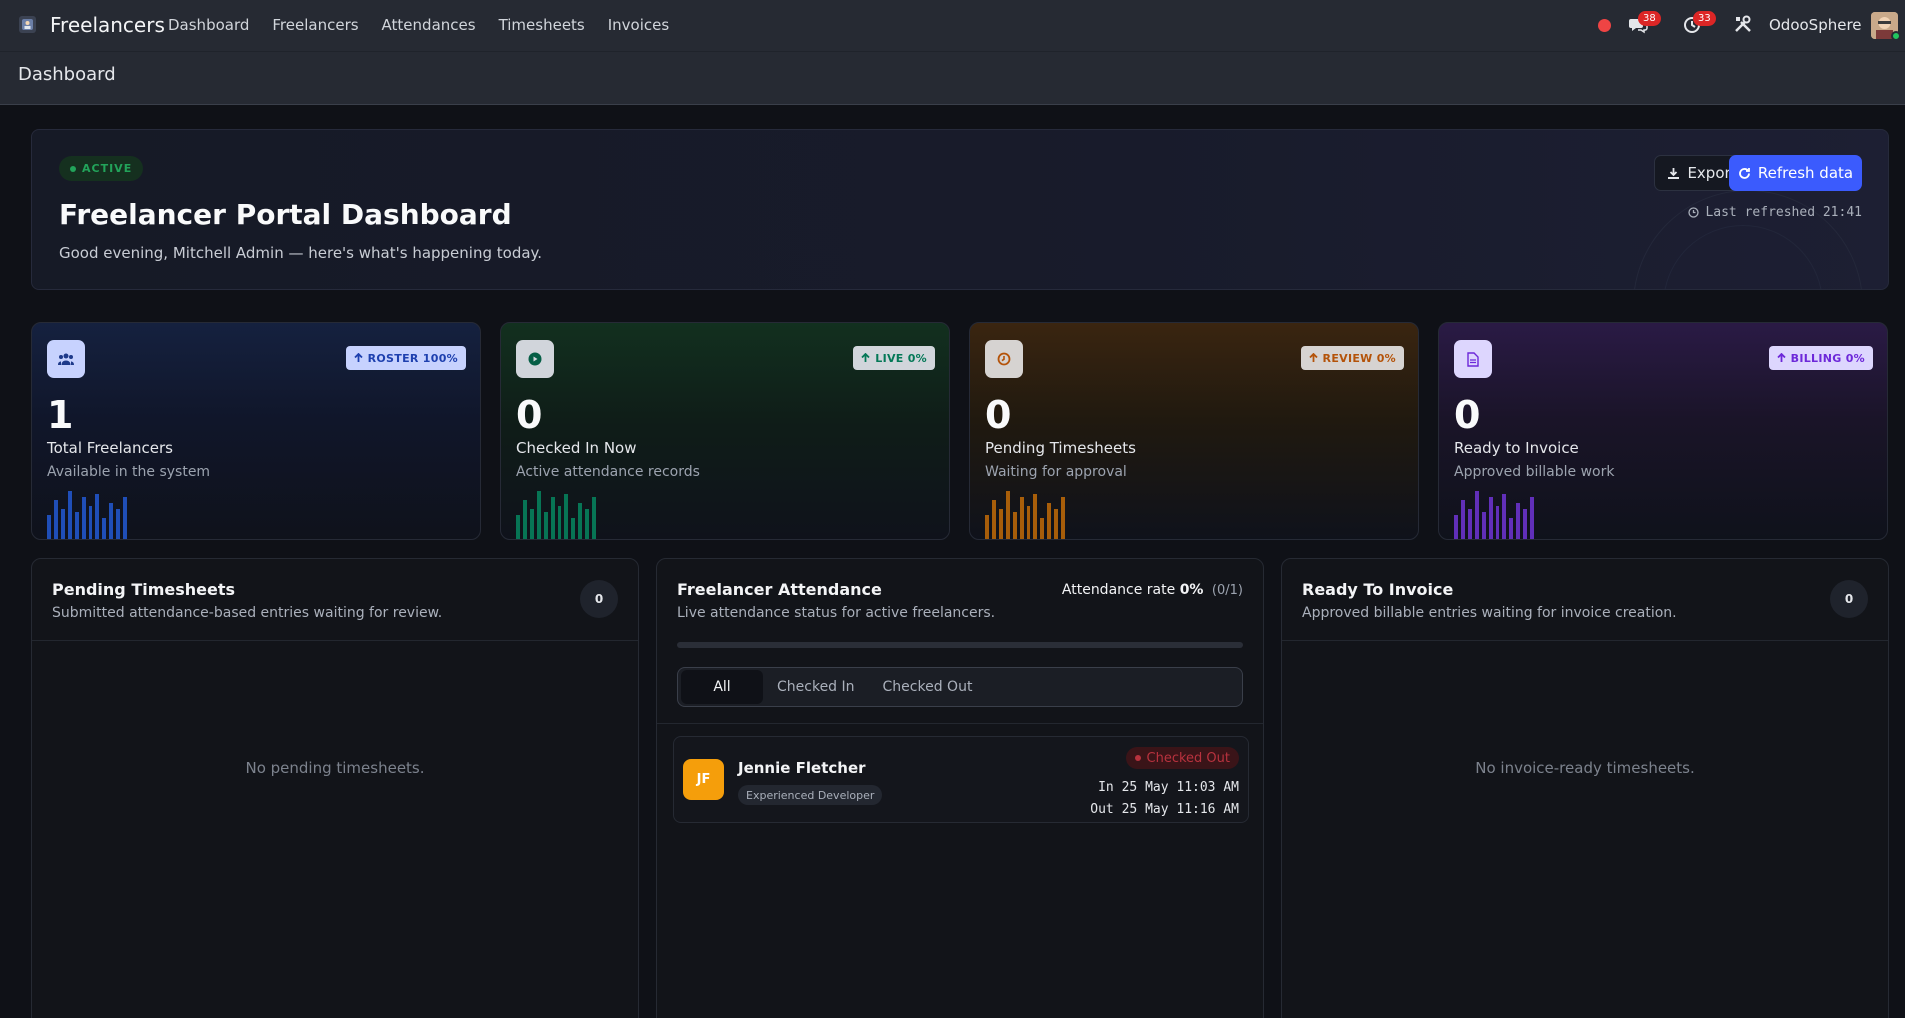  Describe the element at coordinates (1783, 212) in the screenshot. I see `last-refreshed-text: Last refreshed 21:41` at that location.